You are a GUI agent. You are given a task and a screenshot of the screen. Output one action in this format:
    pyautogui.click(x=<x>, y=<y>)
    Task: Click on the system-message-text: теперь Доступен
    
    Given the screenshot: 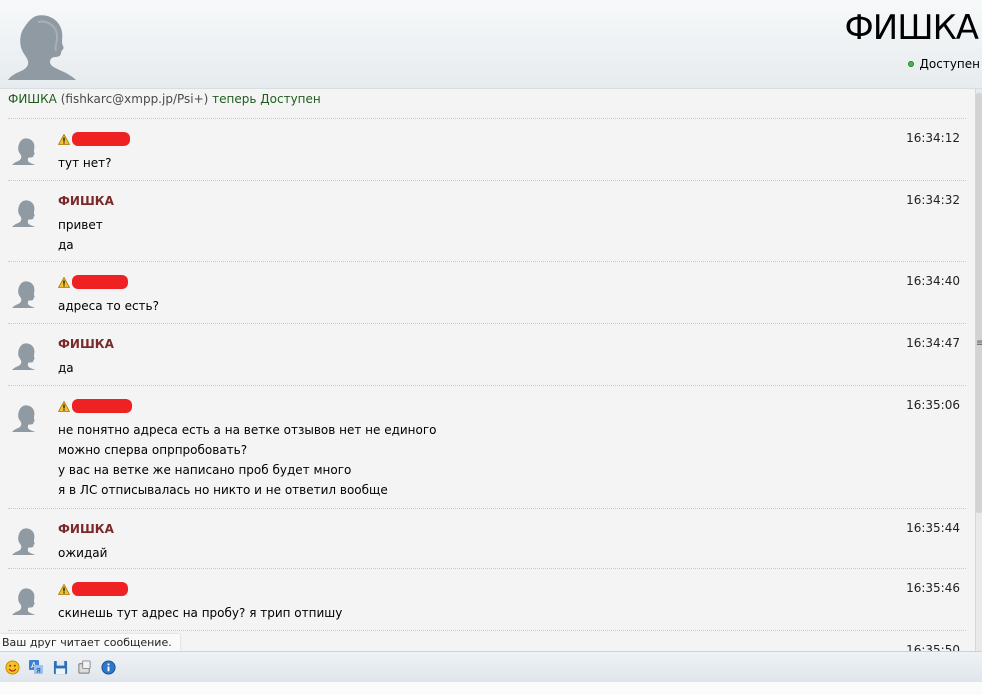 What is the action you would take?
    pyautogui.click(x=266, y=99)
    